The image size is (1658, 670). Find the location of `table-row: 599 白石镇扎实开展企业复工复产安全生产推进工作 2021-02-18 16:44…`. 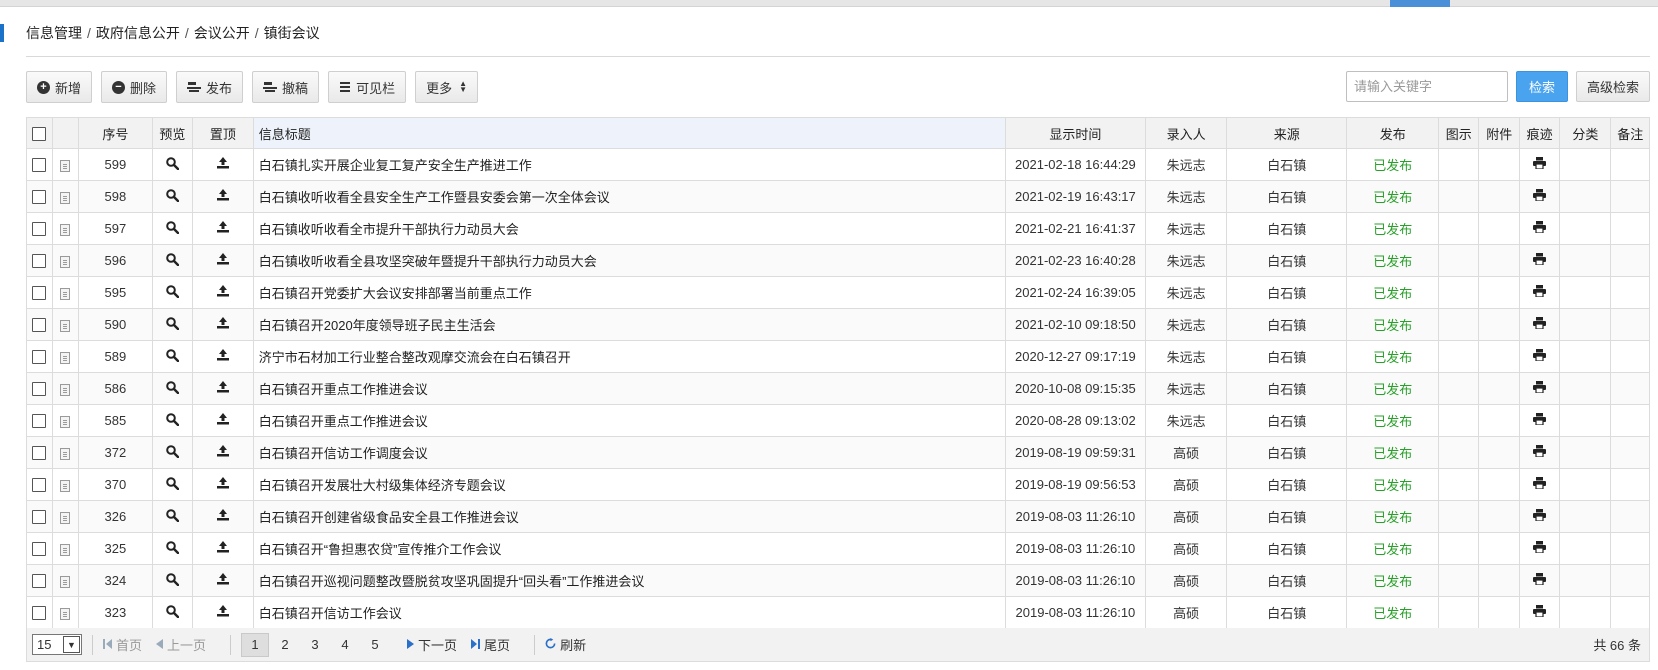

table-row: 599 白石镇扎实开展企业复工复产安全生产推进工作 2021-02-18 16:44… is located at coordinates (838, 164).